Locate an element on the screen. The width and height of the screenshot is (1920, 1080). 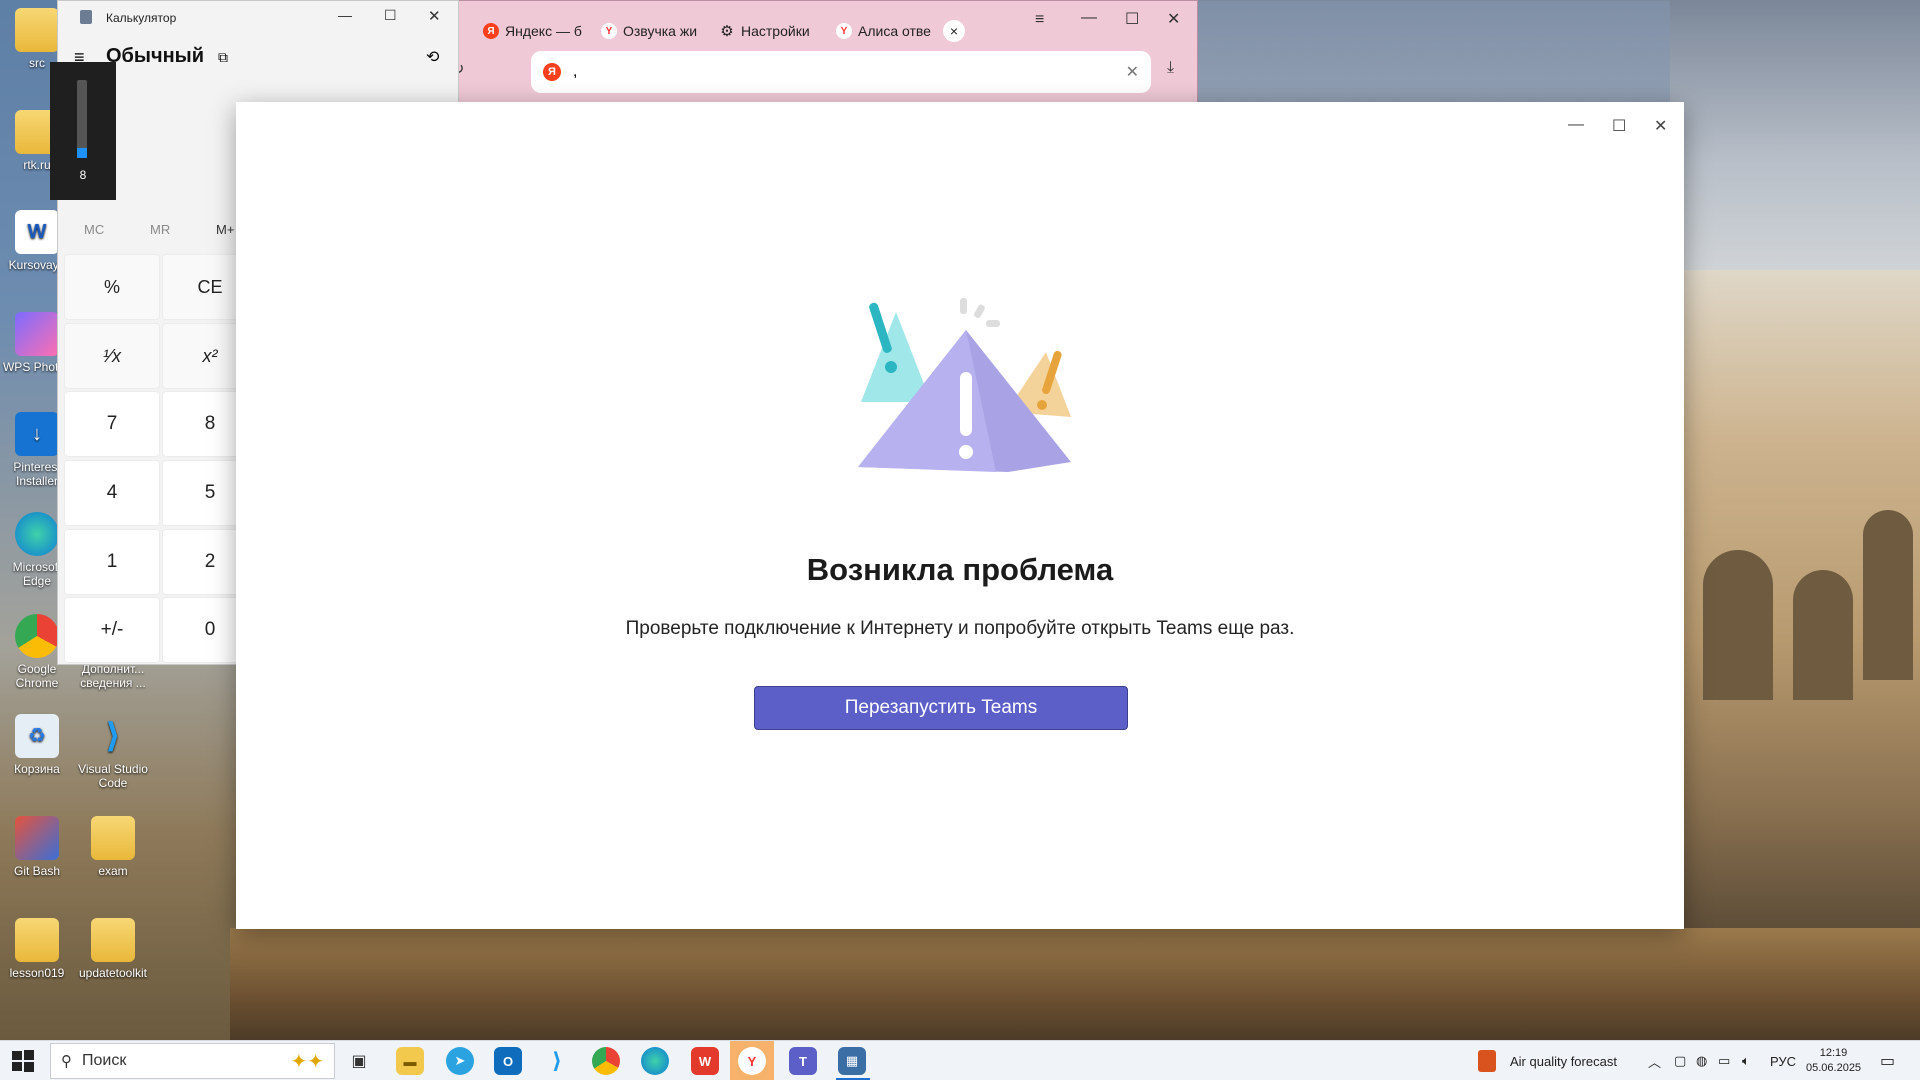
word-document-icon: W is located at coordinates (37, 232).